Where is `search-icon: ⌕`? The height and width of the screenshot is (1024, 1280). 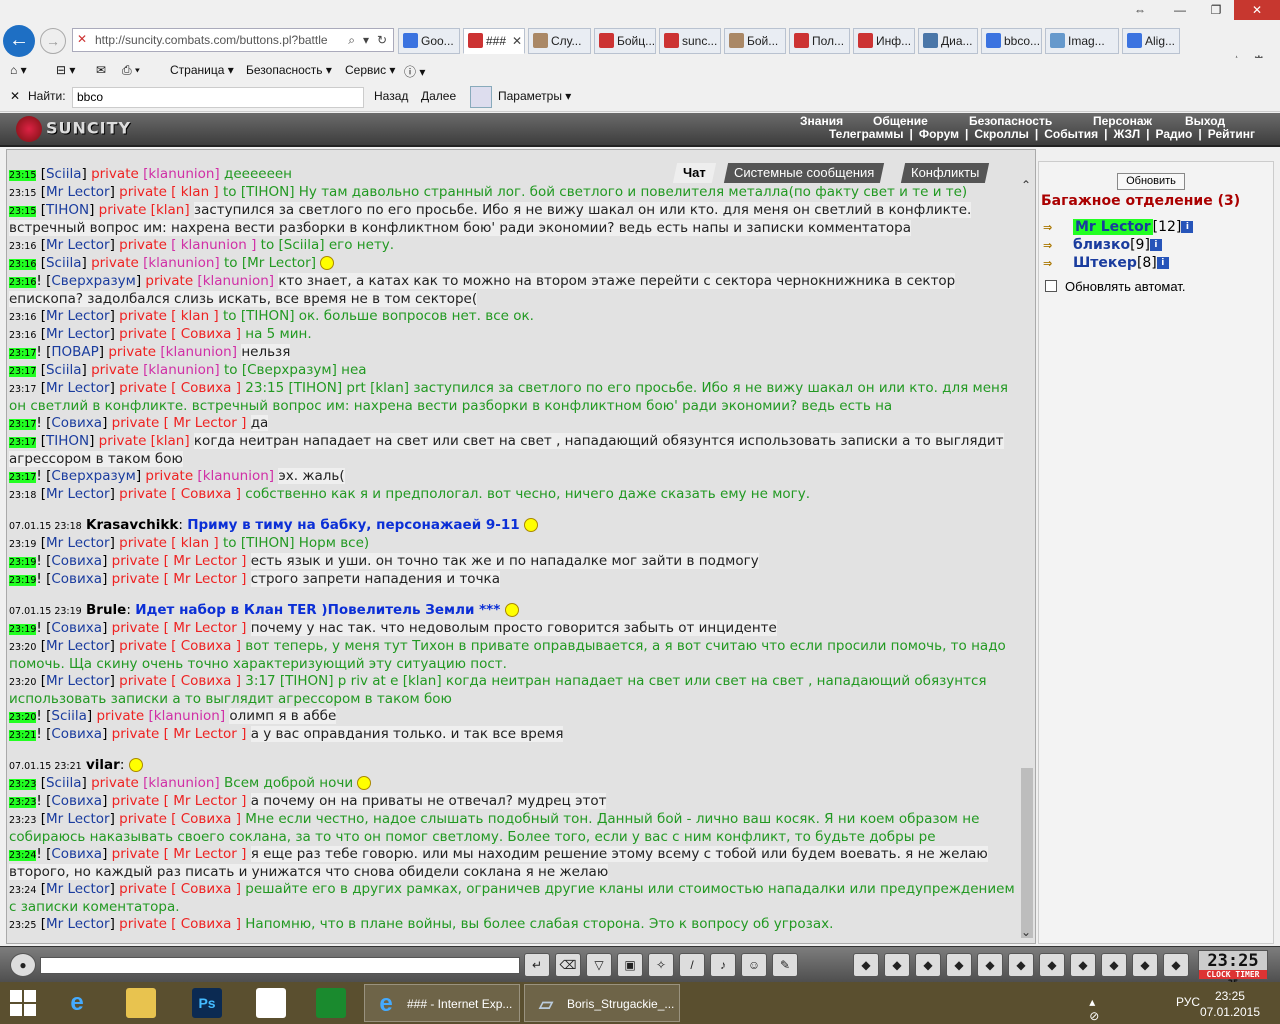
search-icon: ⌕ is located at coordinates (351, 40).